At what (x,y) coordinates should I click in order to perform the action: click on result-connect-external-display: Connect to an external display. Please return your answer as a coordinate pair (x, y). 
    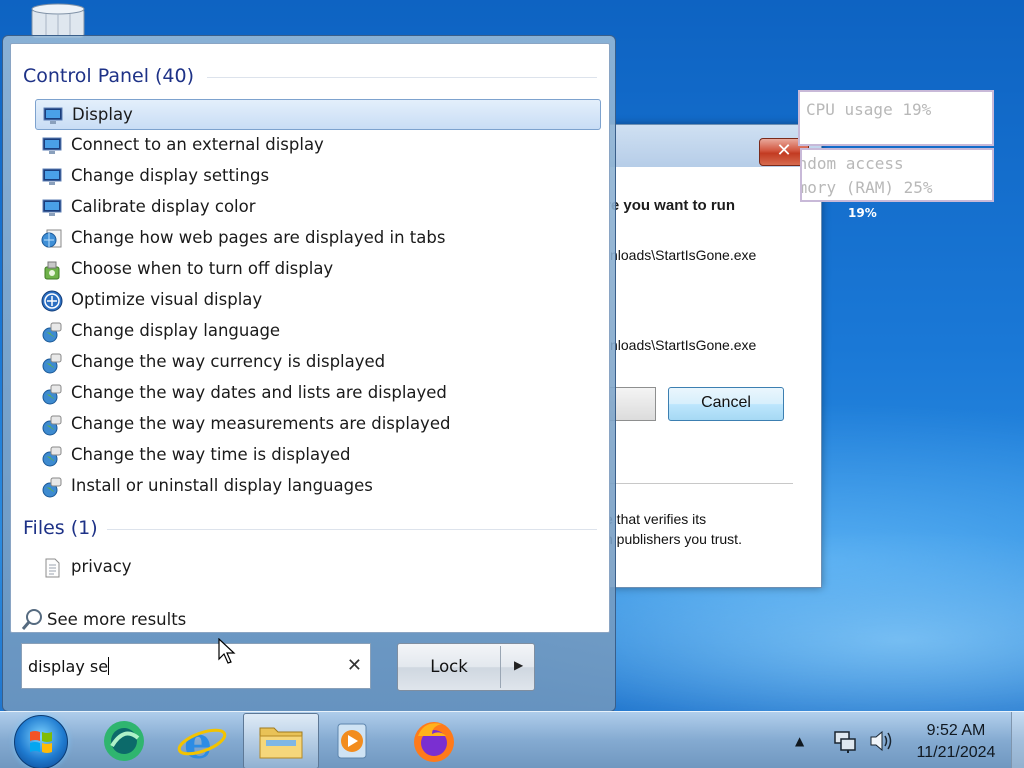
    Looking at the image, I should click on (318, 145).